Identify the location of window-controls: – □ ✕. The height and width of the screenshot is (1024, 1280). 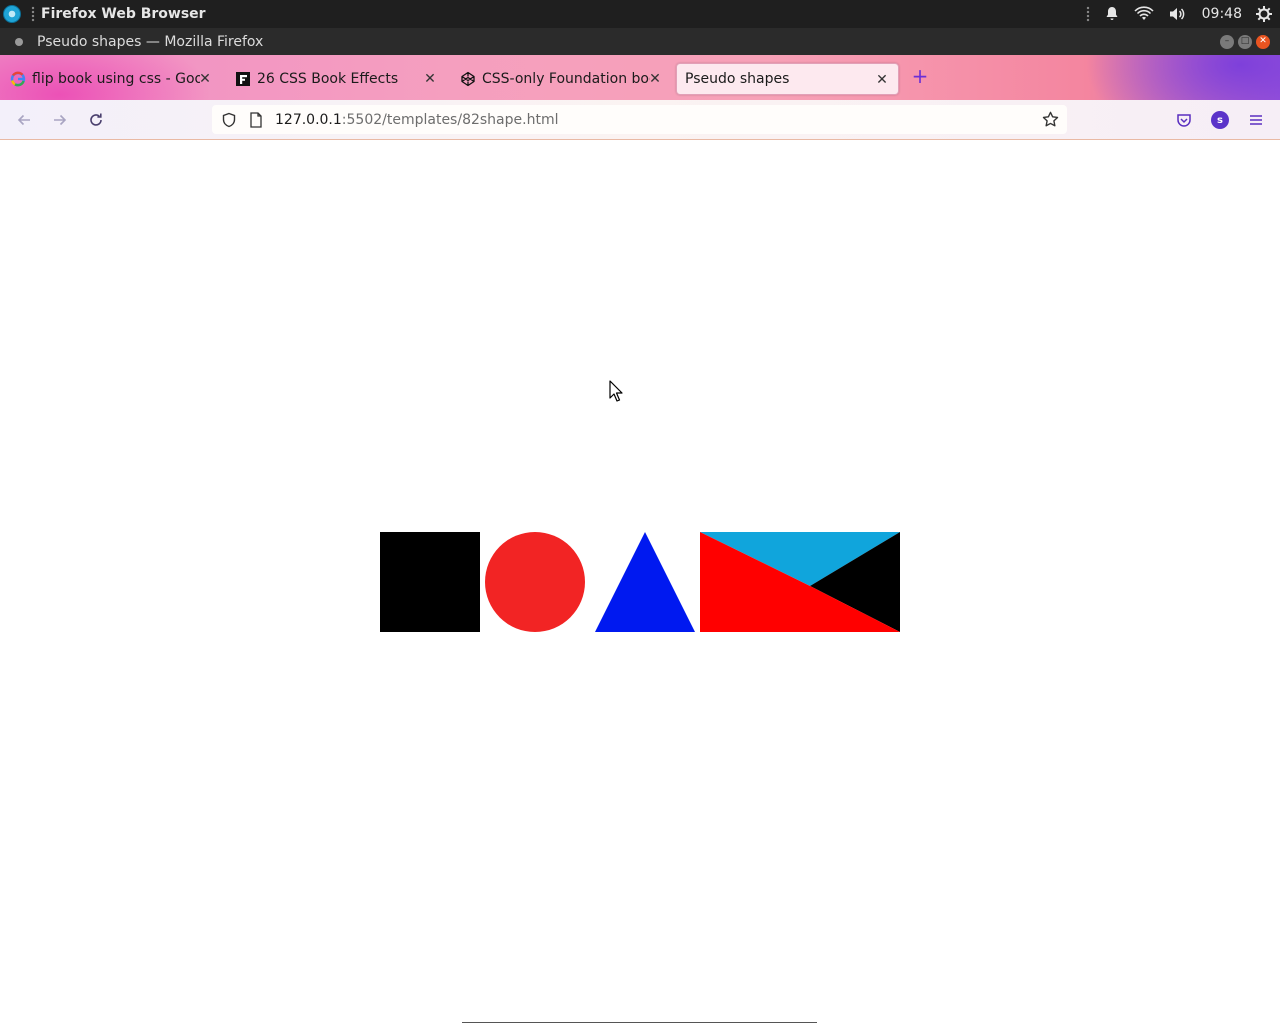
(1250, 41).